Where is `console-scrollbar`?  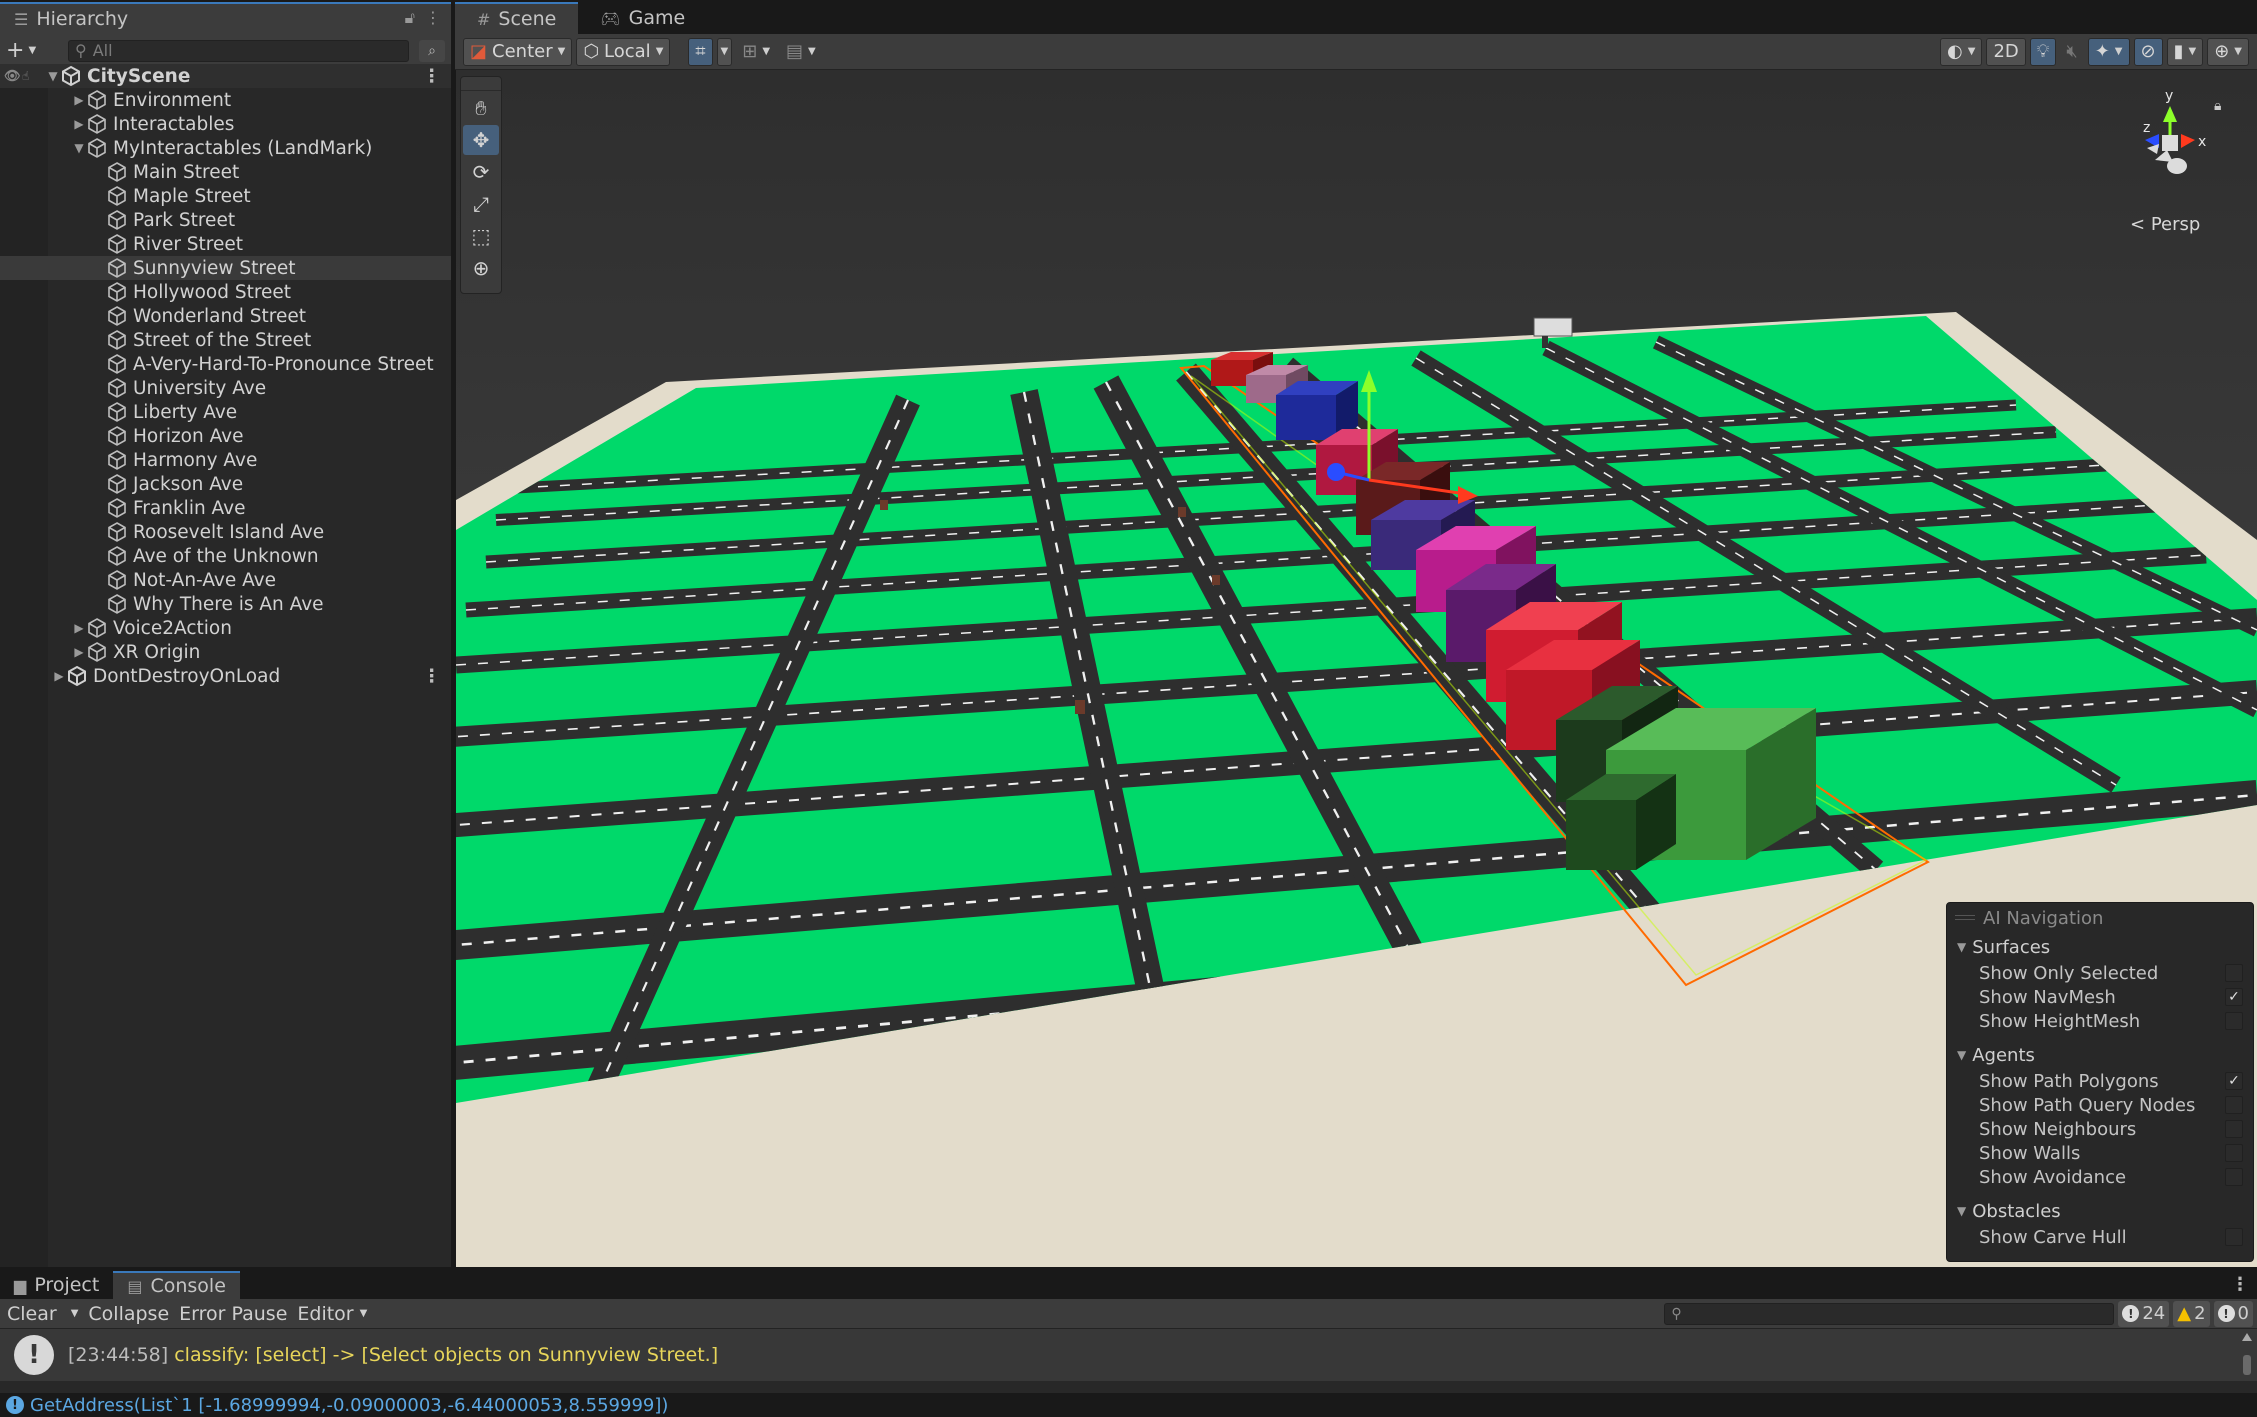 console-scrollbar is located at coordinates (2247, 1361).